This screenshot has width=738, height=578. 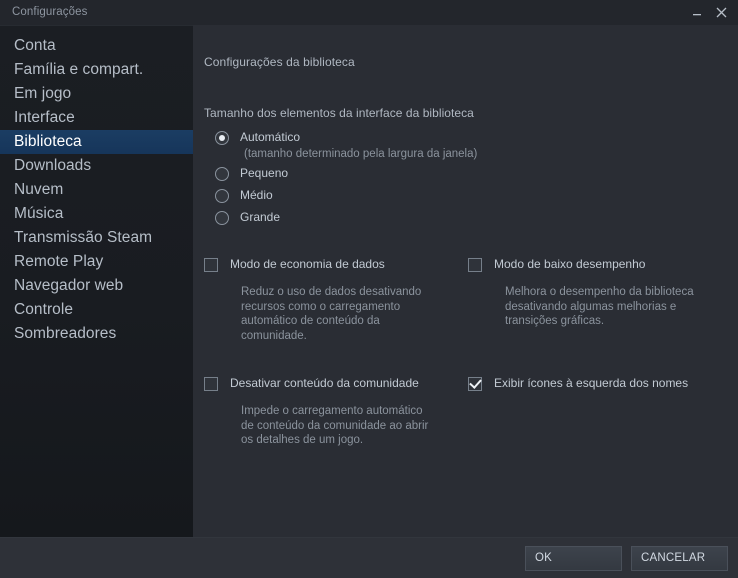 I want to click on sidebar-item-interface: Interface, so click(x=96, y=118).